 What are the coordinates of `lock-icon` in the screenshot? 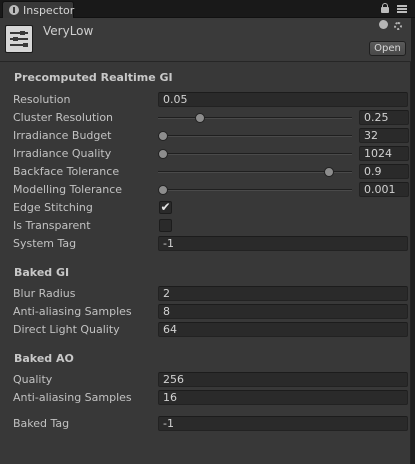 It's located at (385, 8).